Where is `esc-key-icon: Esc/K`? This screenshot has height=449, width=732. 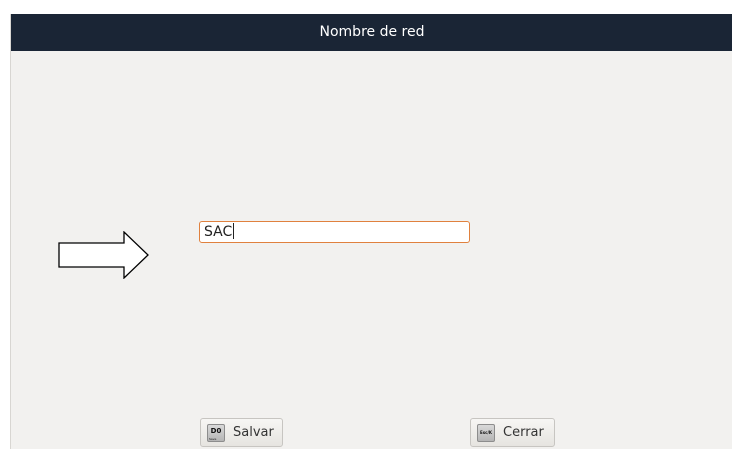 esc-key-icon: Esc/K is located at coordinates (486, 432).